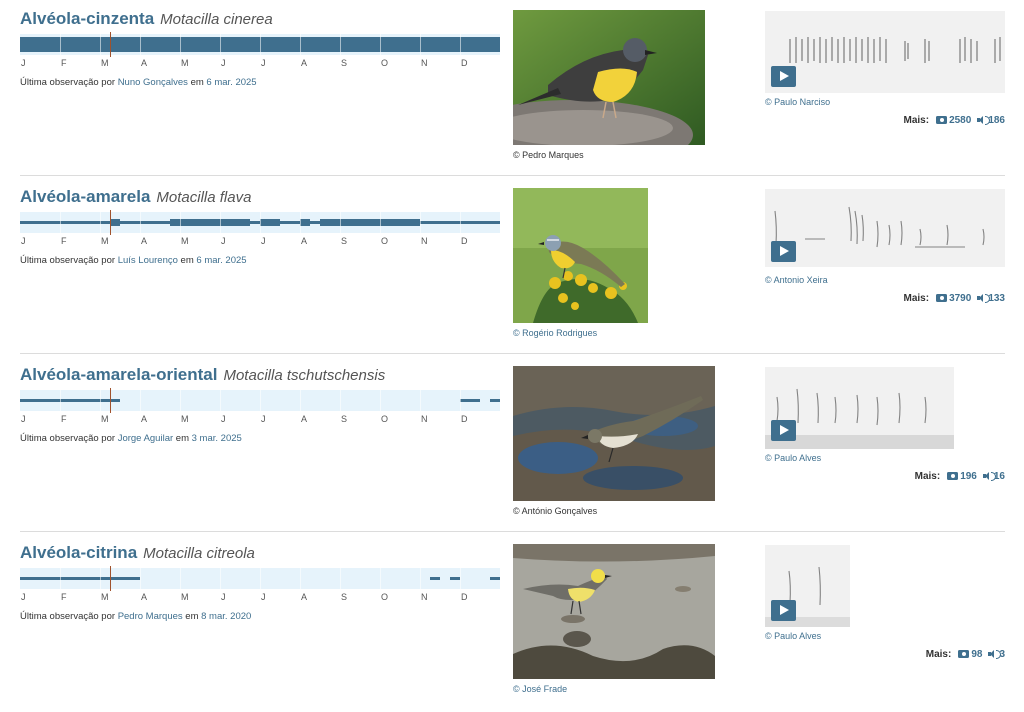 Image resolution: width=1024 pixels, height=712 pixels. What do you see at coordinates (110, 222) in the screenshot?
I see `today-marker` at bounding box center [110, 222].